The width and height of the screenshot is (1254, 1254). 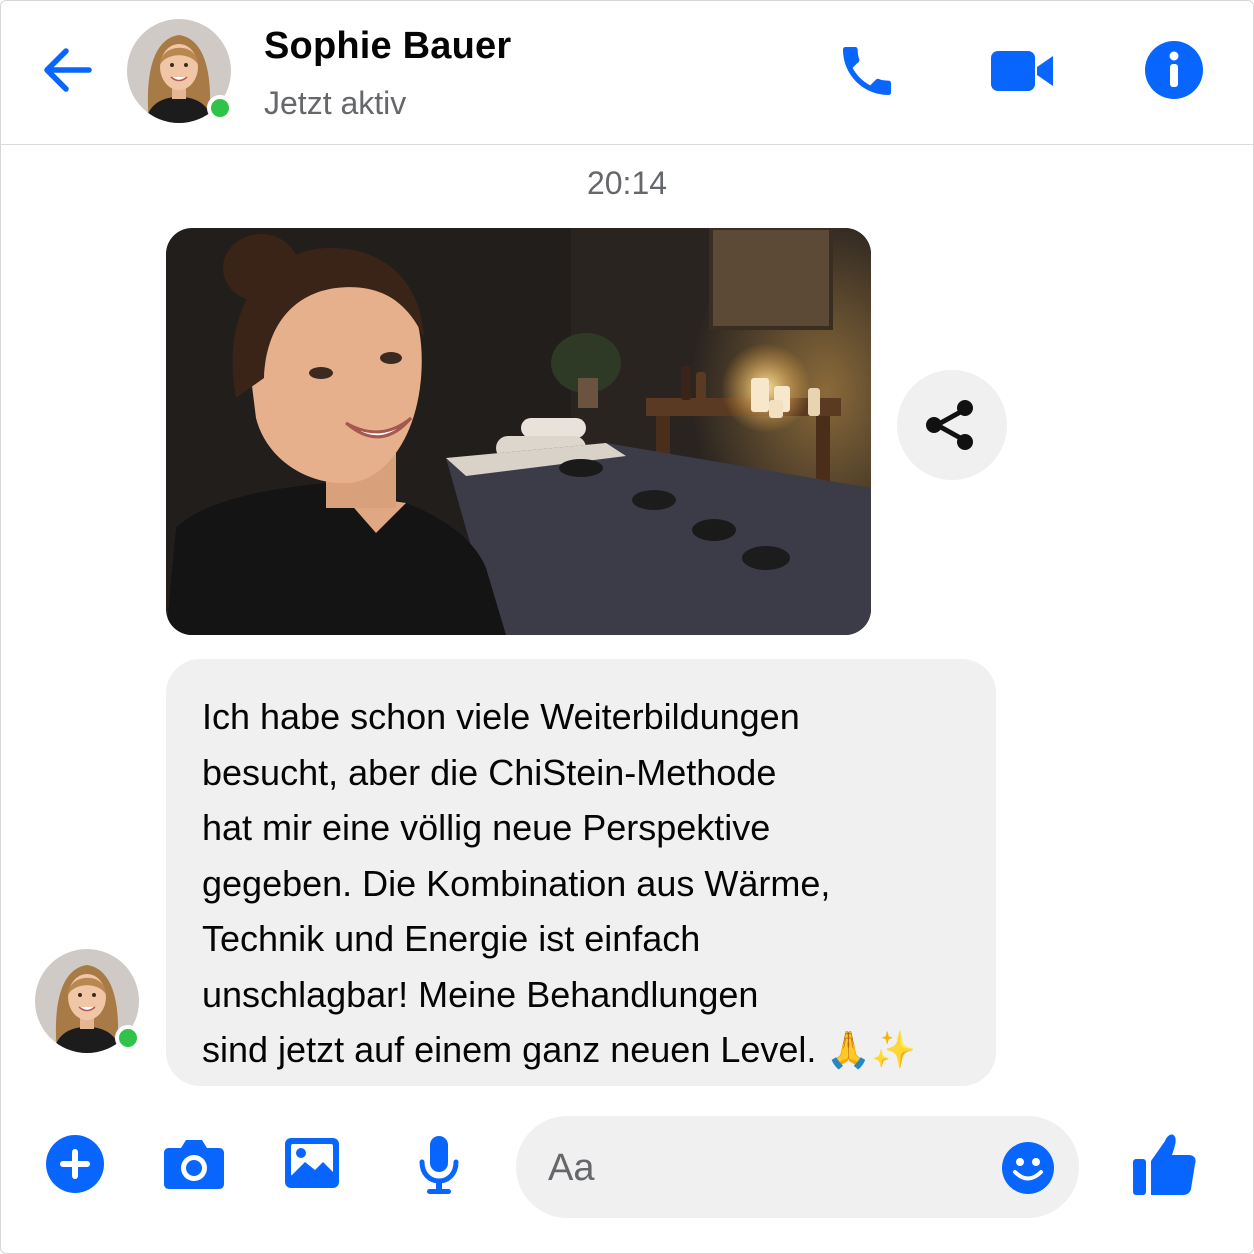 I want to click on back-arrow-icon, so click(x=68, y=70).